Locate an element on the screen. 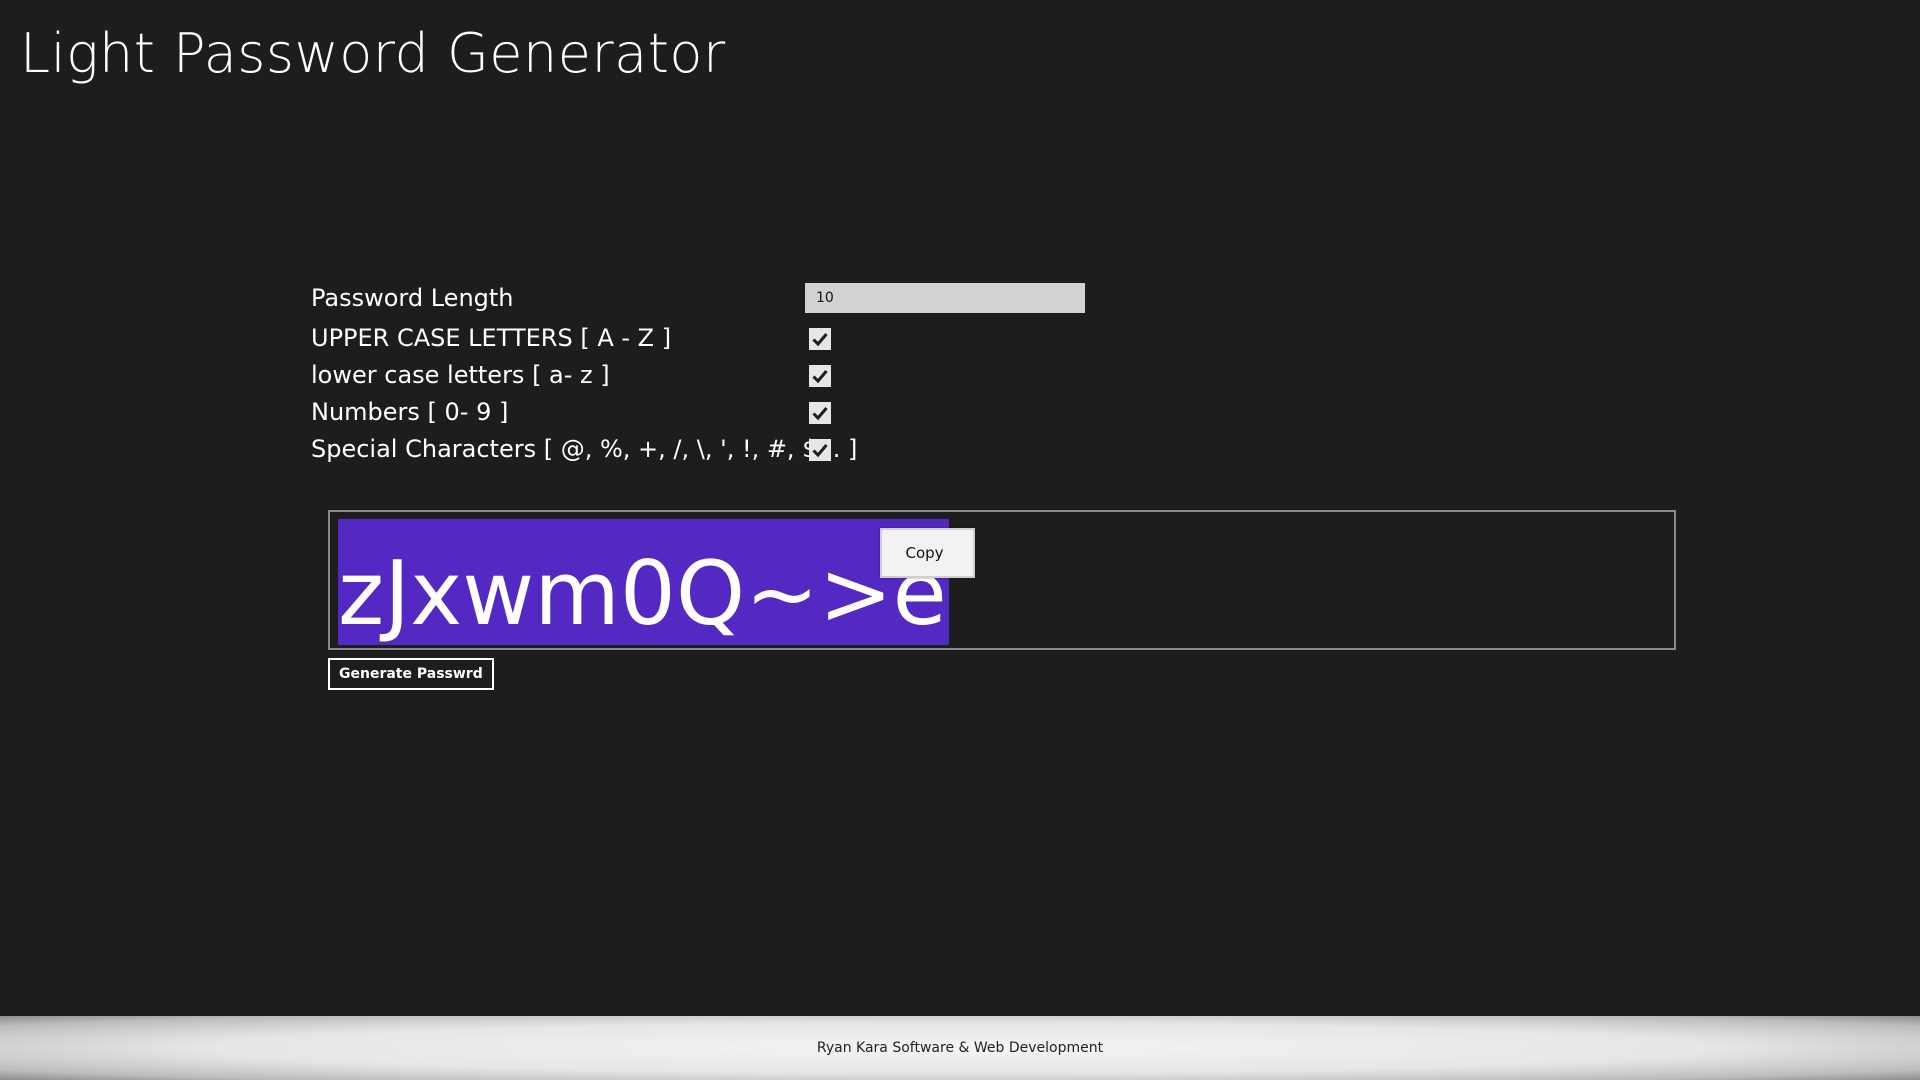 The height and width of the screenshot is (1080, 1920). password-output-box: zJxwm0Q~>e Copy is located at coordinates (1002, 580).